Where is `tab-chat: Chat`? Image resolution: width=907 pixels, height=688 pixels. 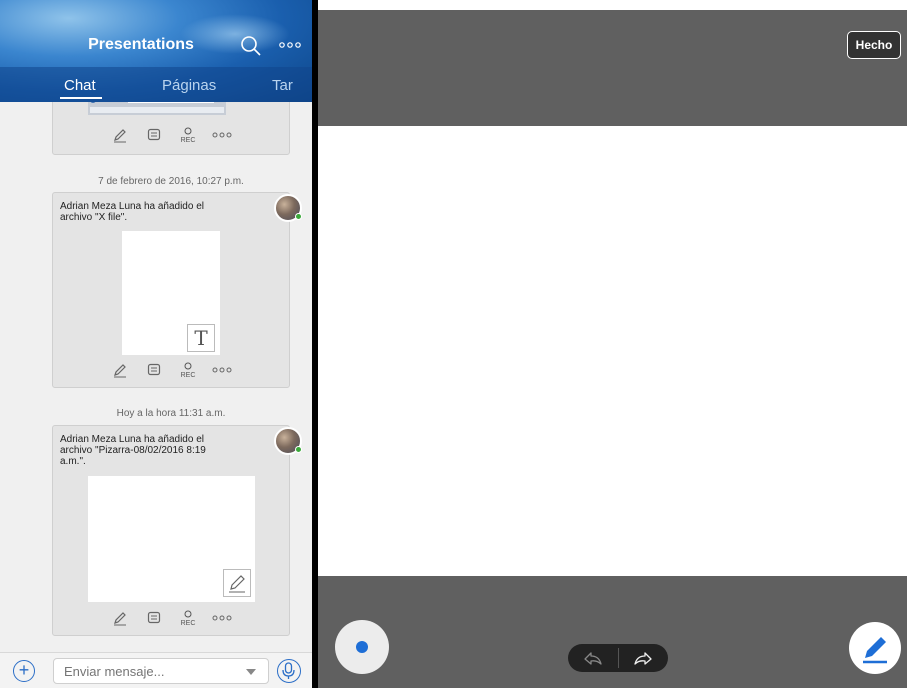 tab-chat: Chat is located at coordinates (80, 85).